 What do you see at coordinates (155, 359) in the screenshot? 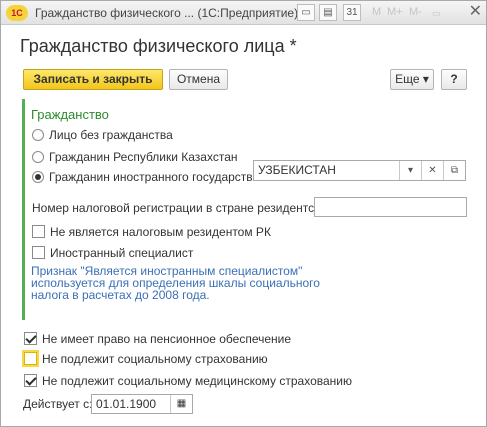
I see `checkbox-label: Не подлежит социальному страхованию` at bounding box center [155, 359].